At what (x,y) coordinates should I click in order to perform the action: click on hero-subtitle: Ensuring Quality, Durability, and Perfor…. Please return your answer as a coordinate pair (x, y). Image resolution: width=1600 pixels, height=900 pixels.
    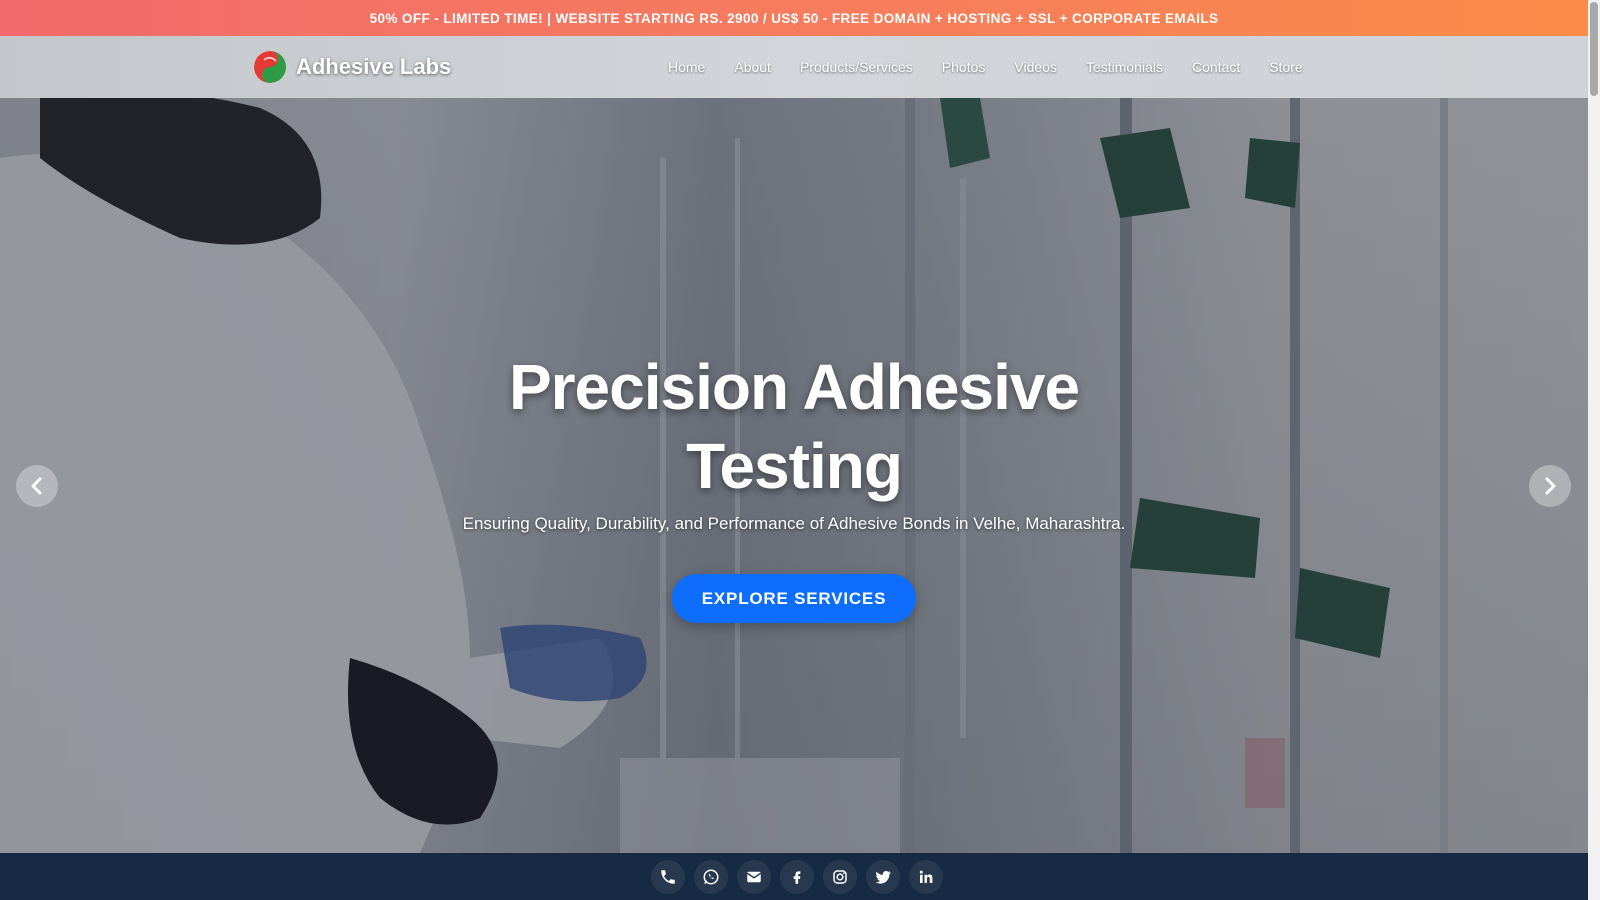
    Looking at the image, I should click on (794, 523).